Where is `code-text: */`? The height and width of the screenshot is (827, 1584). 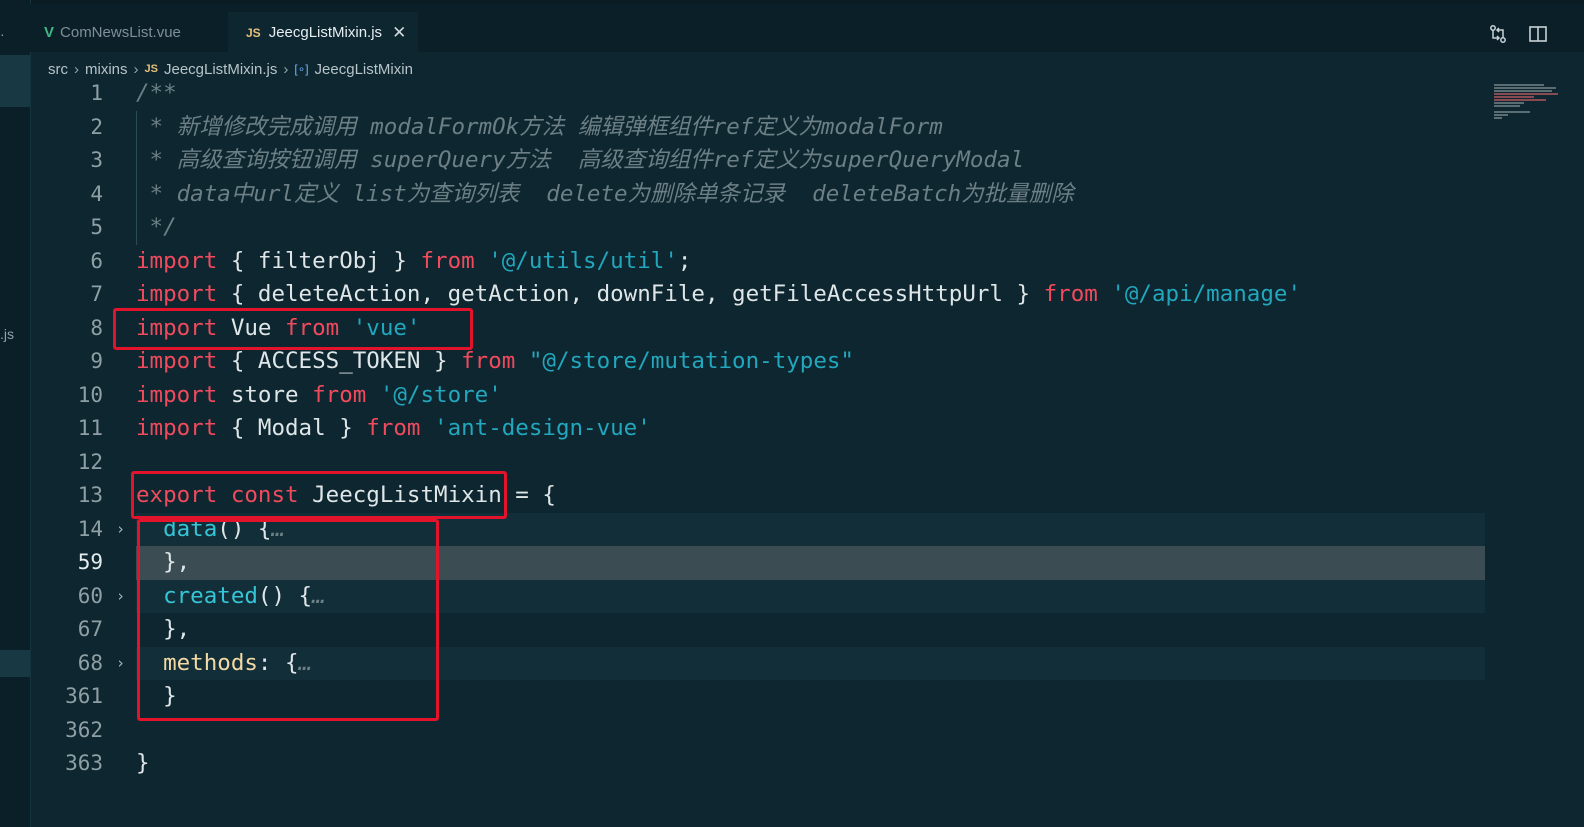 code-text: */ is located at coordinates (156, 228).